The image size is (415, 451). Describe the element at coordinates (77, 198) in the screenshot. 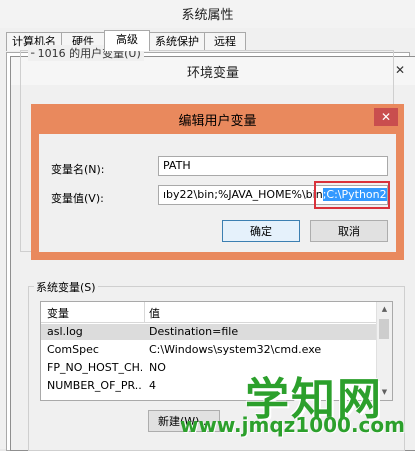

I see `variable-value-label: 变量值(V):` at that location.